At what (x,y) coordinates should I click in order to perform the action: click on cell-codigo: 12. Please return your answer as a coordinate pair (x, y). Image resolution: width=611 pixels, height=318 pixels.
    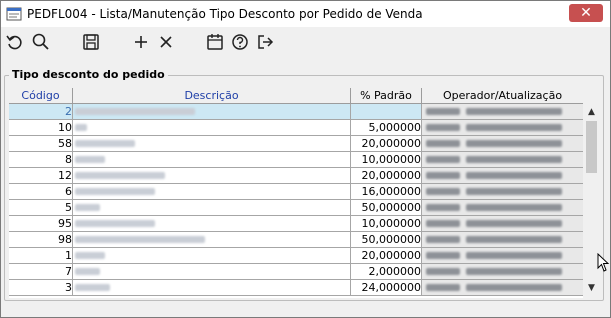
    Looking at the image, I should click on (41, 176).